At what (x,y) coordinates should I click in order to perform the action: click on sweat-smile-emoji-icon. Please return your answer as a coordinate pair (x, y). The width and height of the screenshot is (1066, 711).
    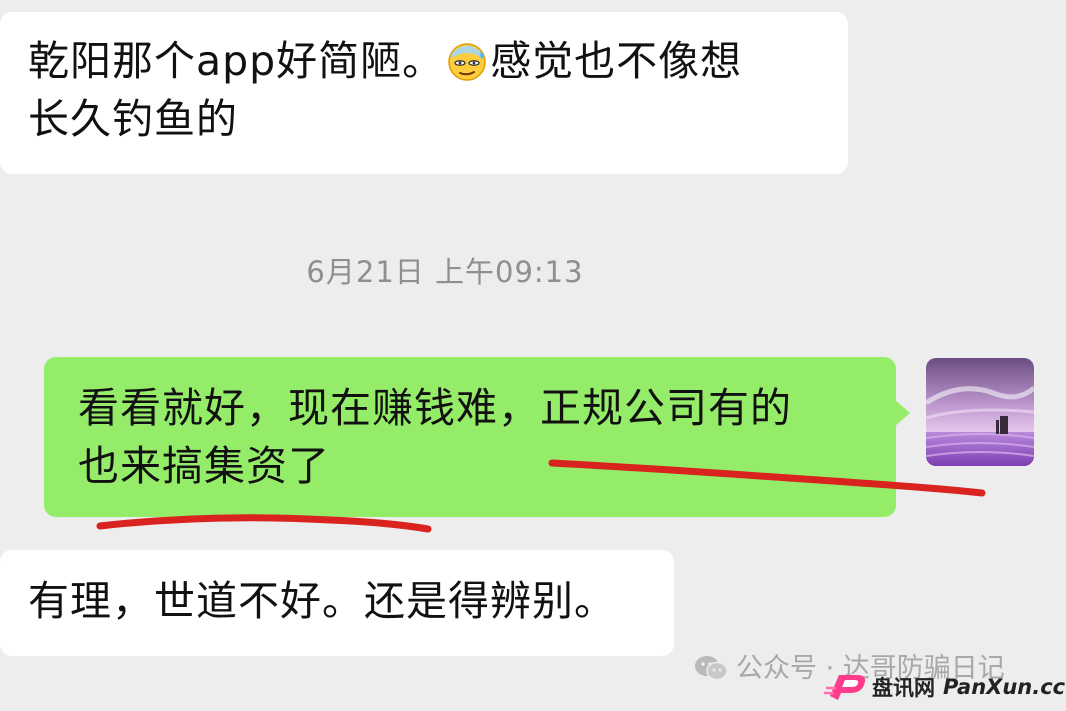
    Looking at the image, I should click on (467, 60).